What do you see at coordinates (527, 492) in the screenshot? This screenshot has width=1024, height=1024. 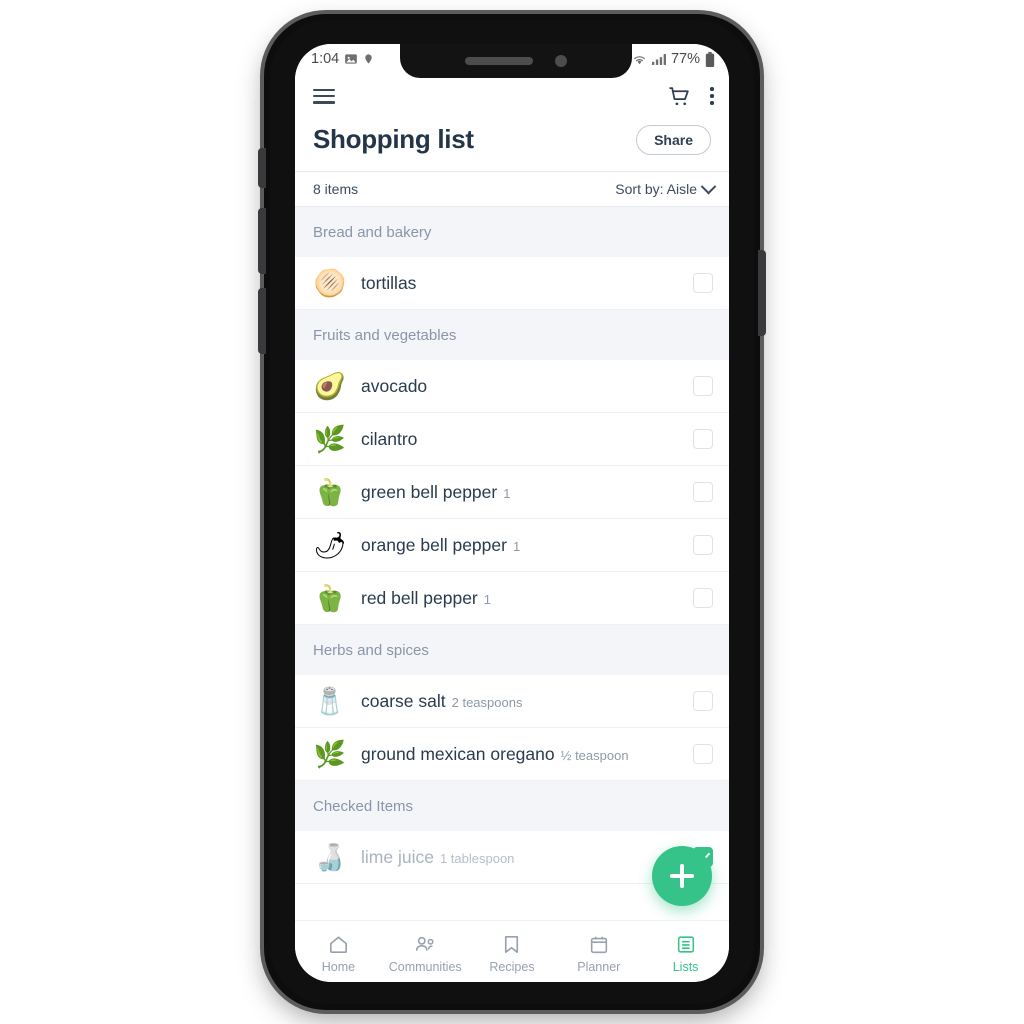 I see `item-text: green bell pepper 1` at bounding box center [527, 492].